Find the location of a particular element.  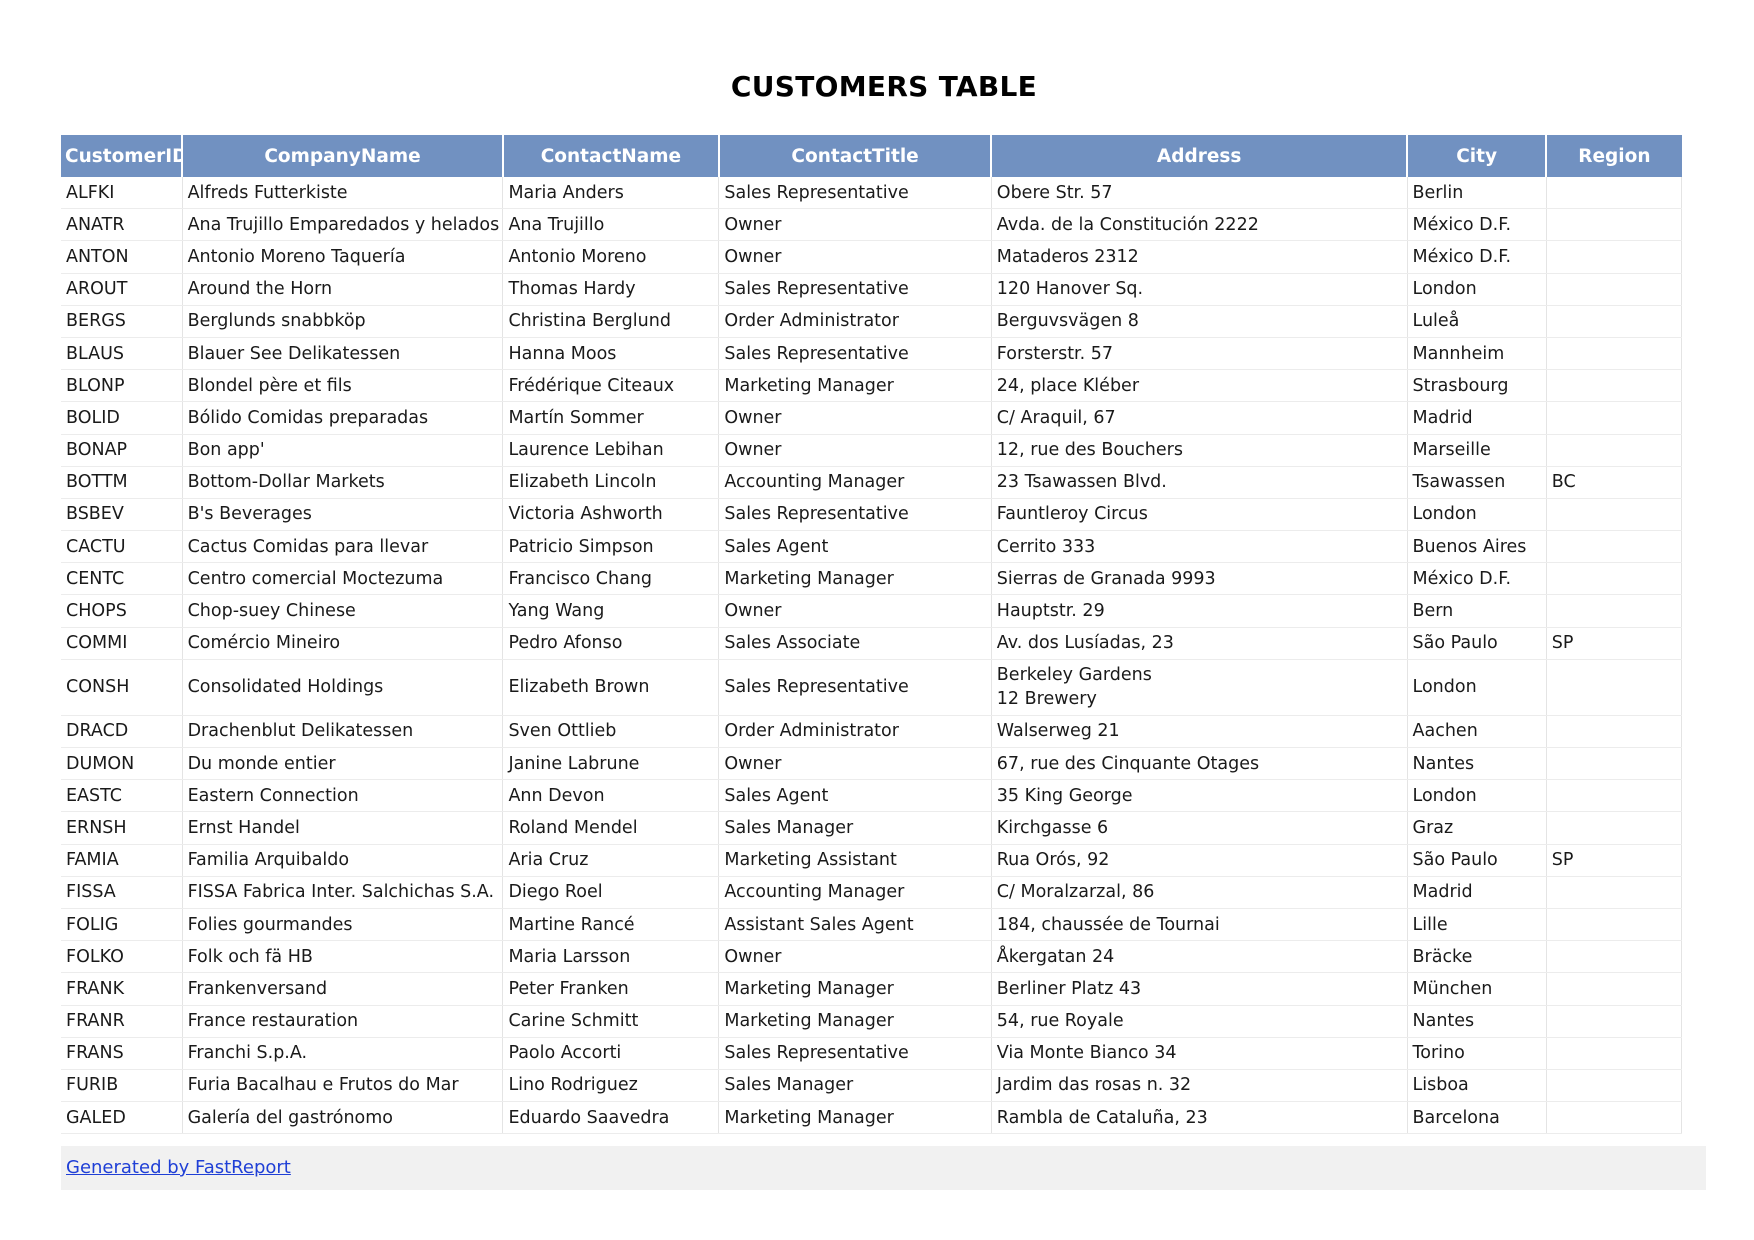

city-cell: Tsawassen is located at coordinates (1477, 482).